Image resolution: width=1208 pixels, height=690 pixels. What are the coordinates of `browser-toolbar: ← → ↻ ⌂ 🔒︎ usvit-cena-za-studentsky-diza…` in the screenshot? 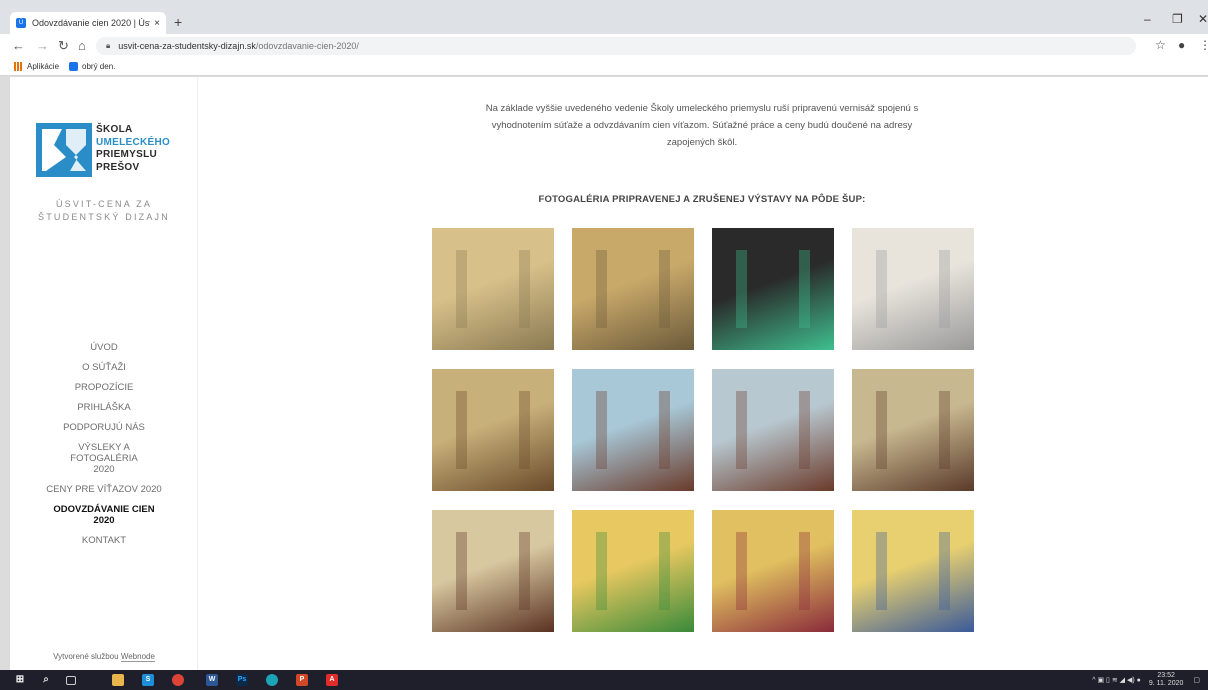 It's located at (604, 46).